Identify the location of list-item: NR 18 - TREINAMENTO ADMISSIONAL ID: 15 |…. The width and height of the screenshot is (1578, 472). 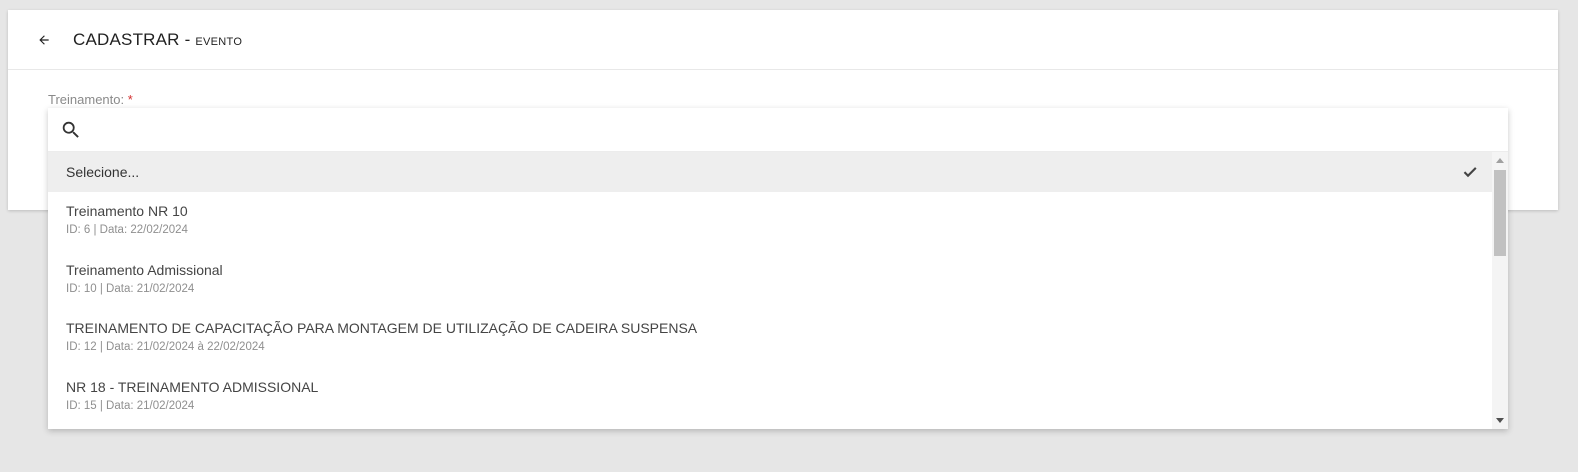
(770, 397).